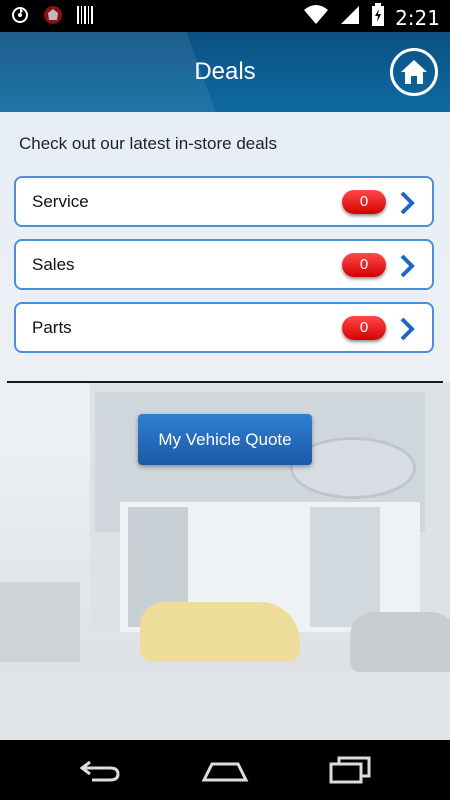 Image resolution: width=450 pixels, height=800 pixels. I want to click on deal-label: Service, so click(60, 201).